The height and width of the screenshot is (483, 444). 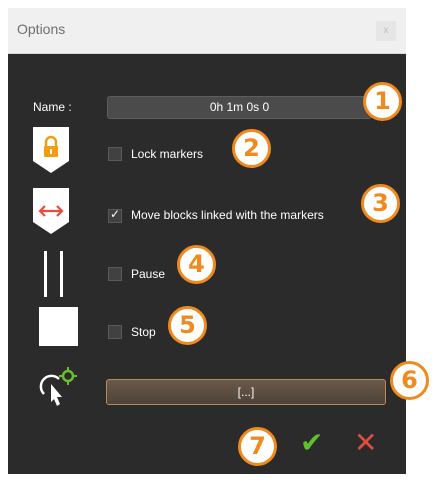 What do you see at coordinates (239, 107) in the screenshot?
I see `name-field: 0h 1m 0s 0` at bounding box center [239, 107].